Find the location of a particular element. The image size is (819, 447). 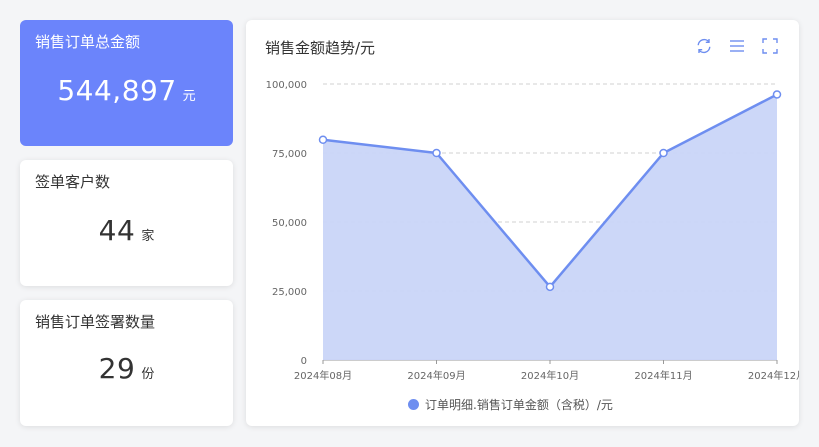

customers-unit: 家 is located at coordinates (148, 236).